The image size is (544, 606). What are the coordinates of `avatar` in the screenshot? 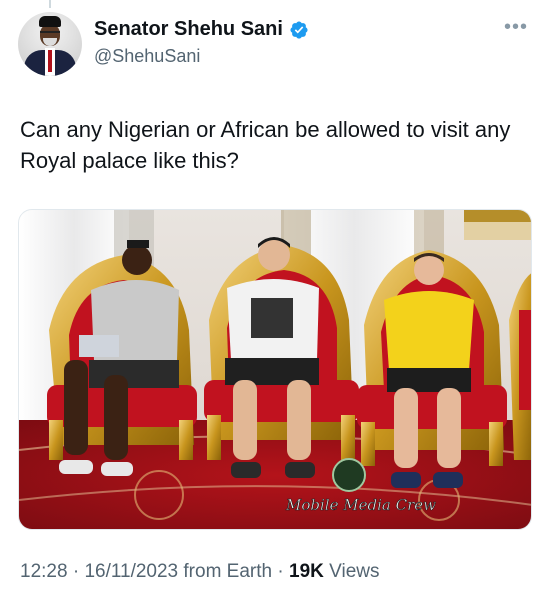 It's located at (50, 44).